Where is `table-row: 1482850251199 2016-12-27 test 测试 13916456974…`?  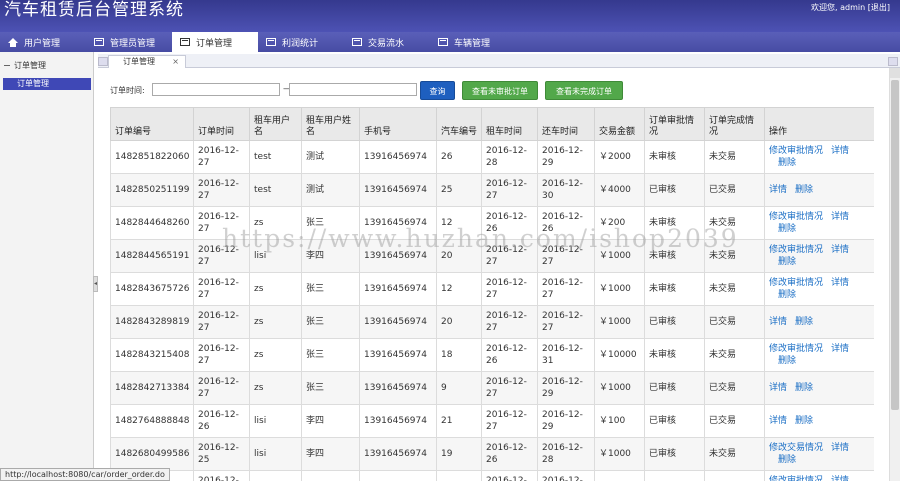
table-row: 1482850251199 2016-12-27 test 测试 13916456974… is located at coordinates (492, 190).